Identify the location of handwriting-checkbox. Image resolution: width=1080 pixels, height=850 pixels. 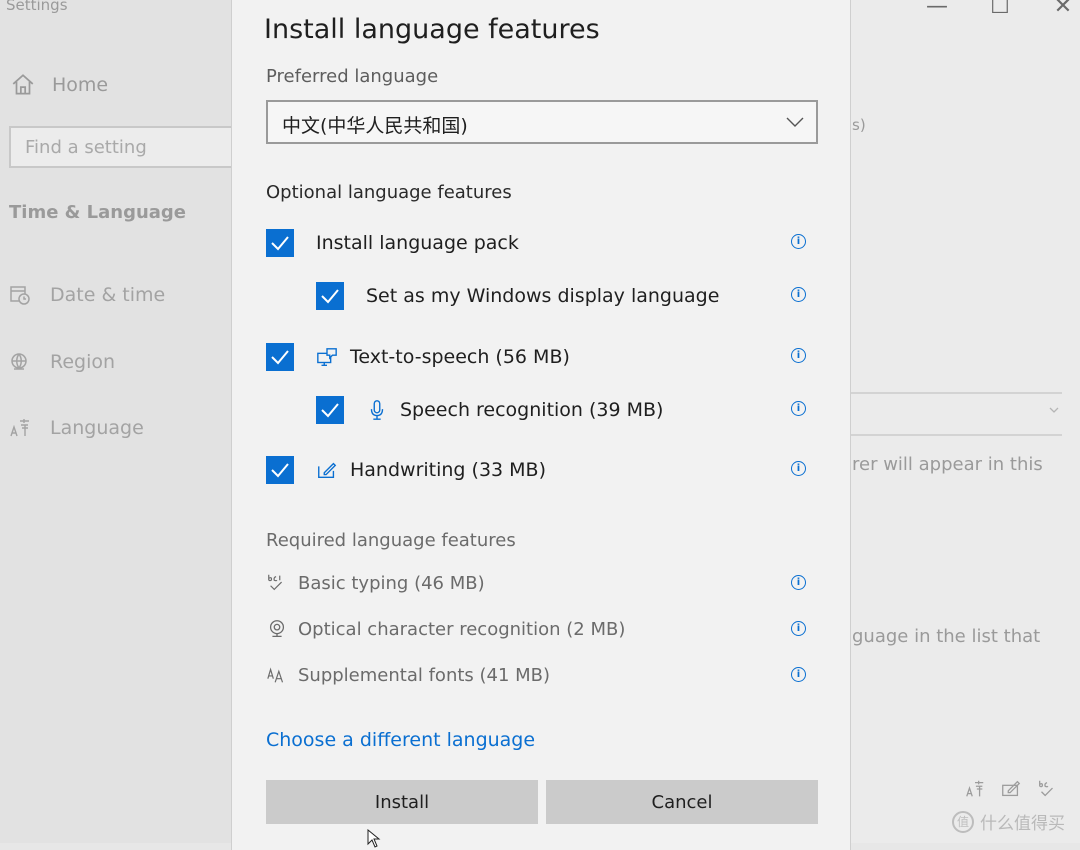
(280, 470).